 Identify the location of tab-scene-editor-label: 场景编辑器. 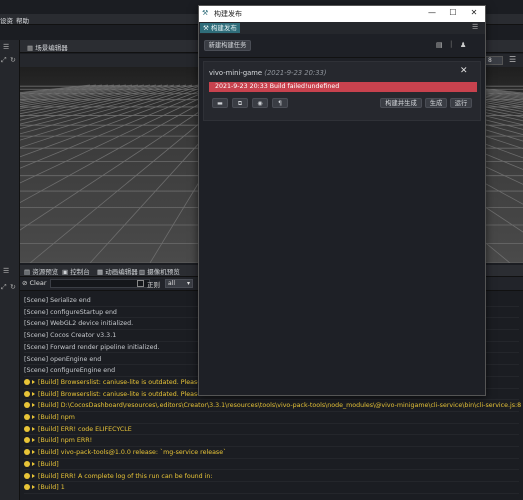
(51, 48).